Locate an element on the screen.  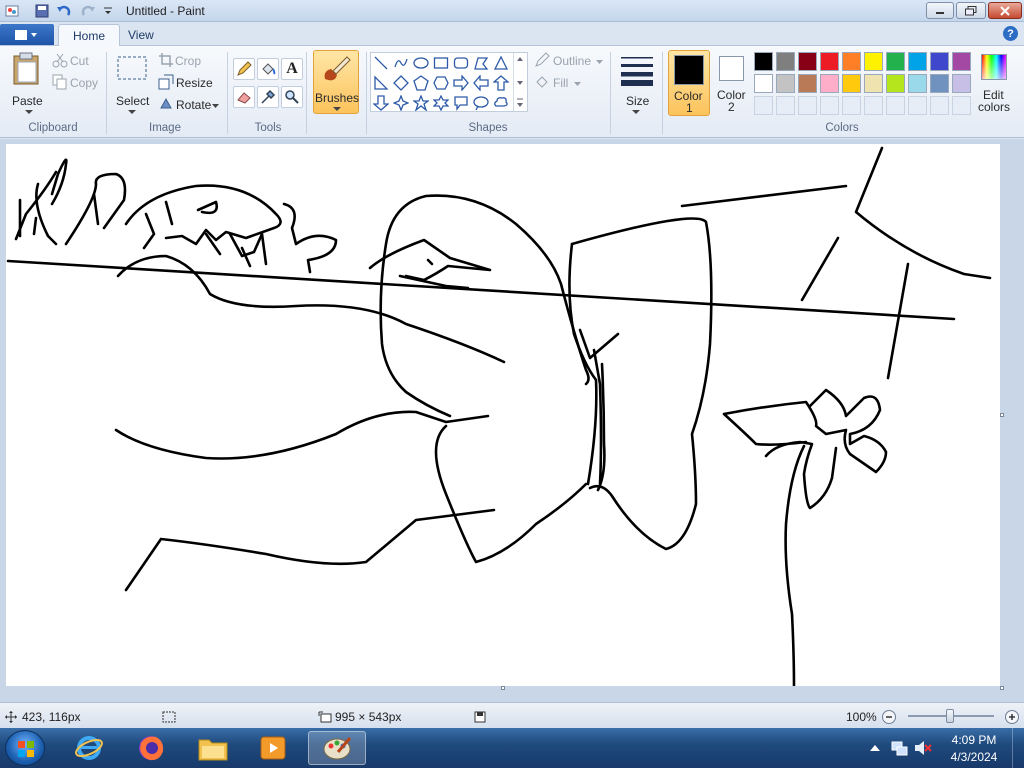
redo-icon is located at coordinates (88, 11).